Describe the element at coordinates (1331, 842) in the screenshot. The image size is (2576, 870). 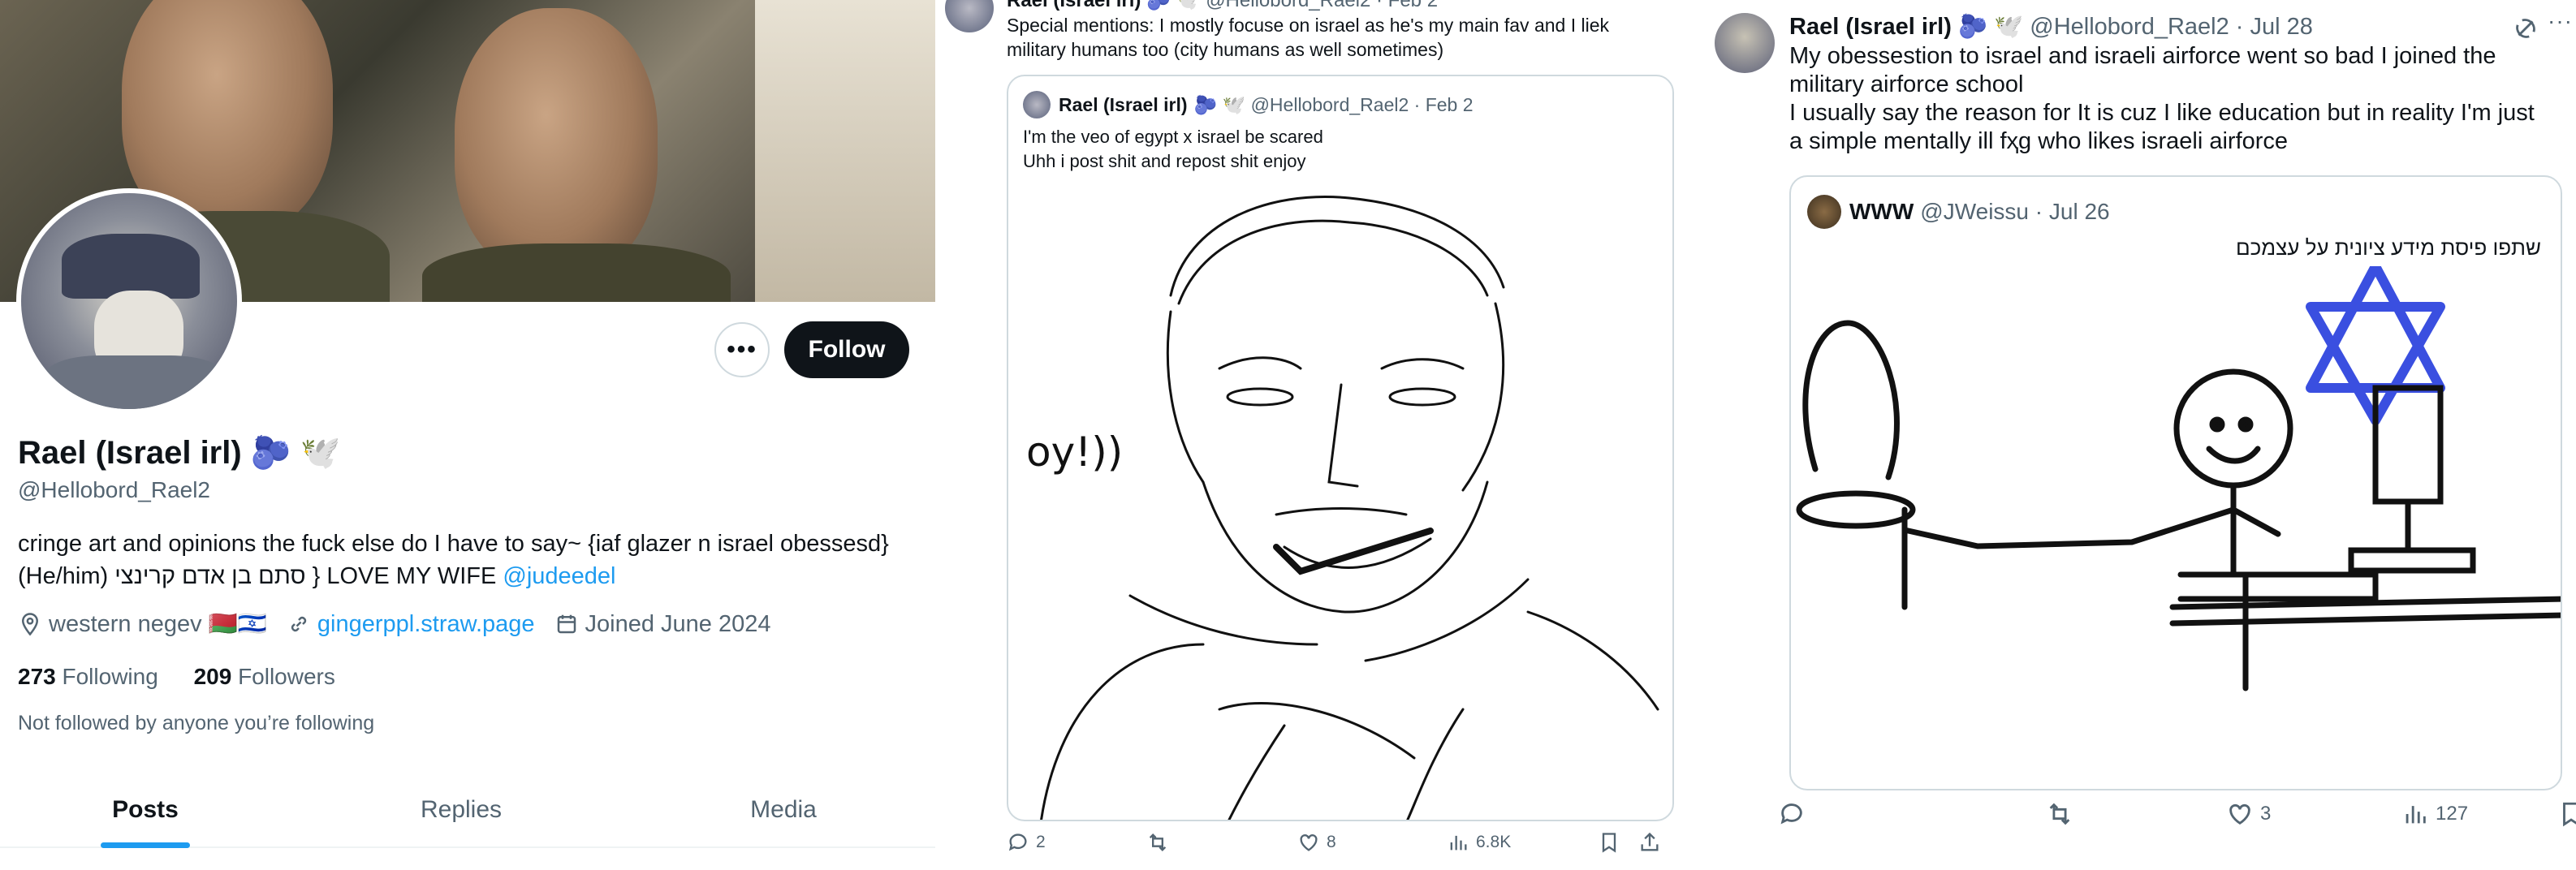
I see `like-count: 8` at that location.